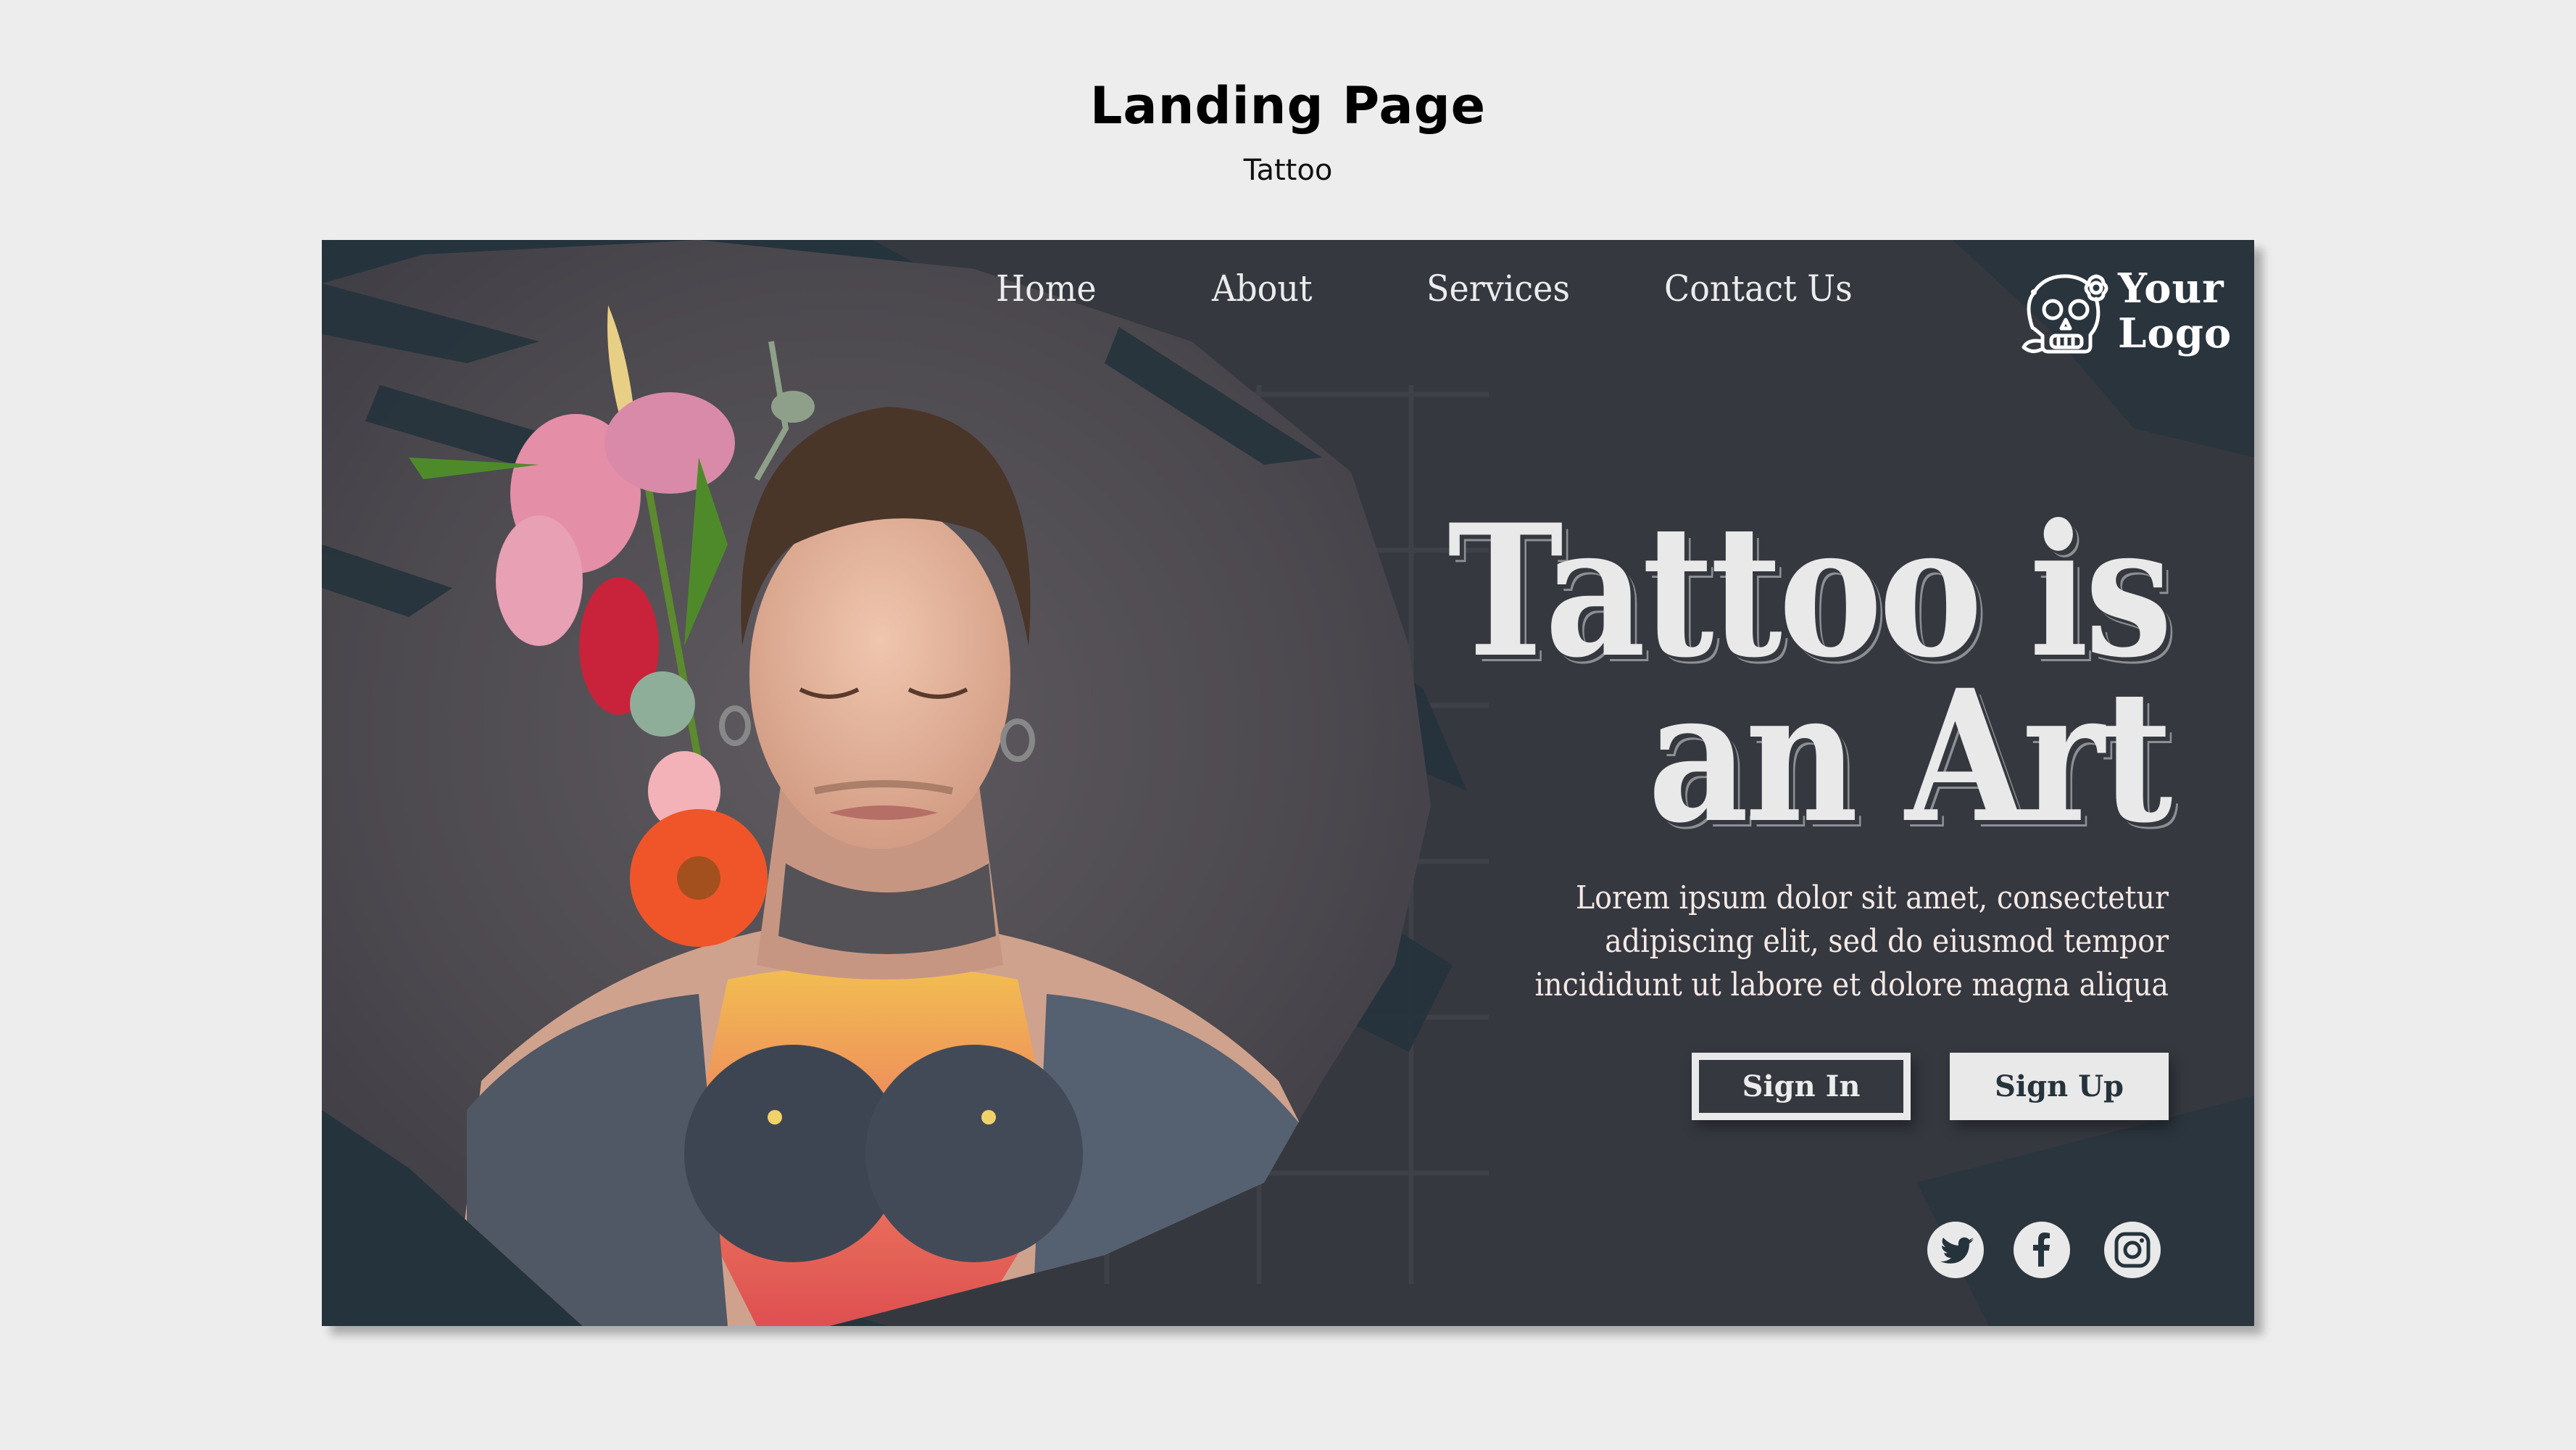  I want to click on description-line: adipiscing elit, sed do eiusmod tempor, so click(1887, 942).